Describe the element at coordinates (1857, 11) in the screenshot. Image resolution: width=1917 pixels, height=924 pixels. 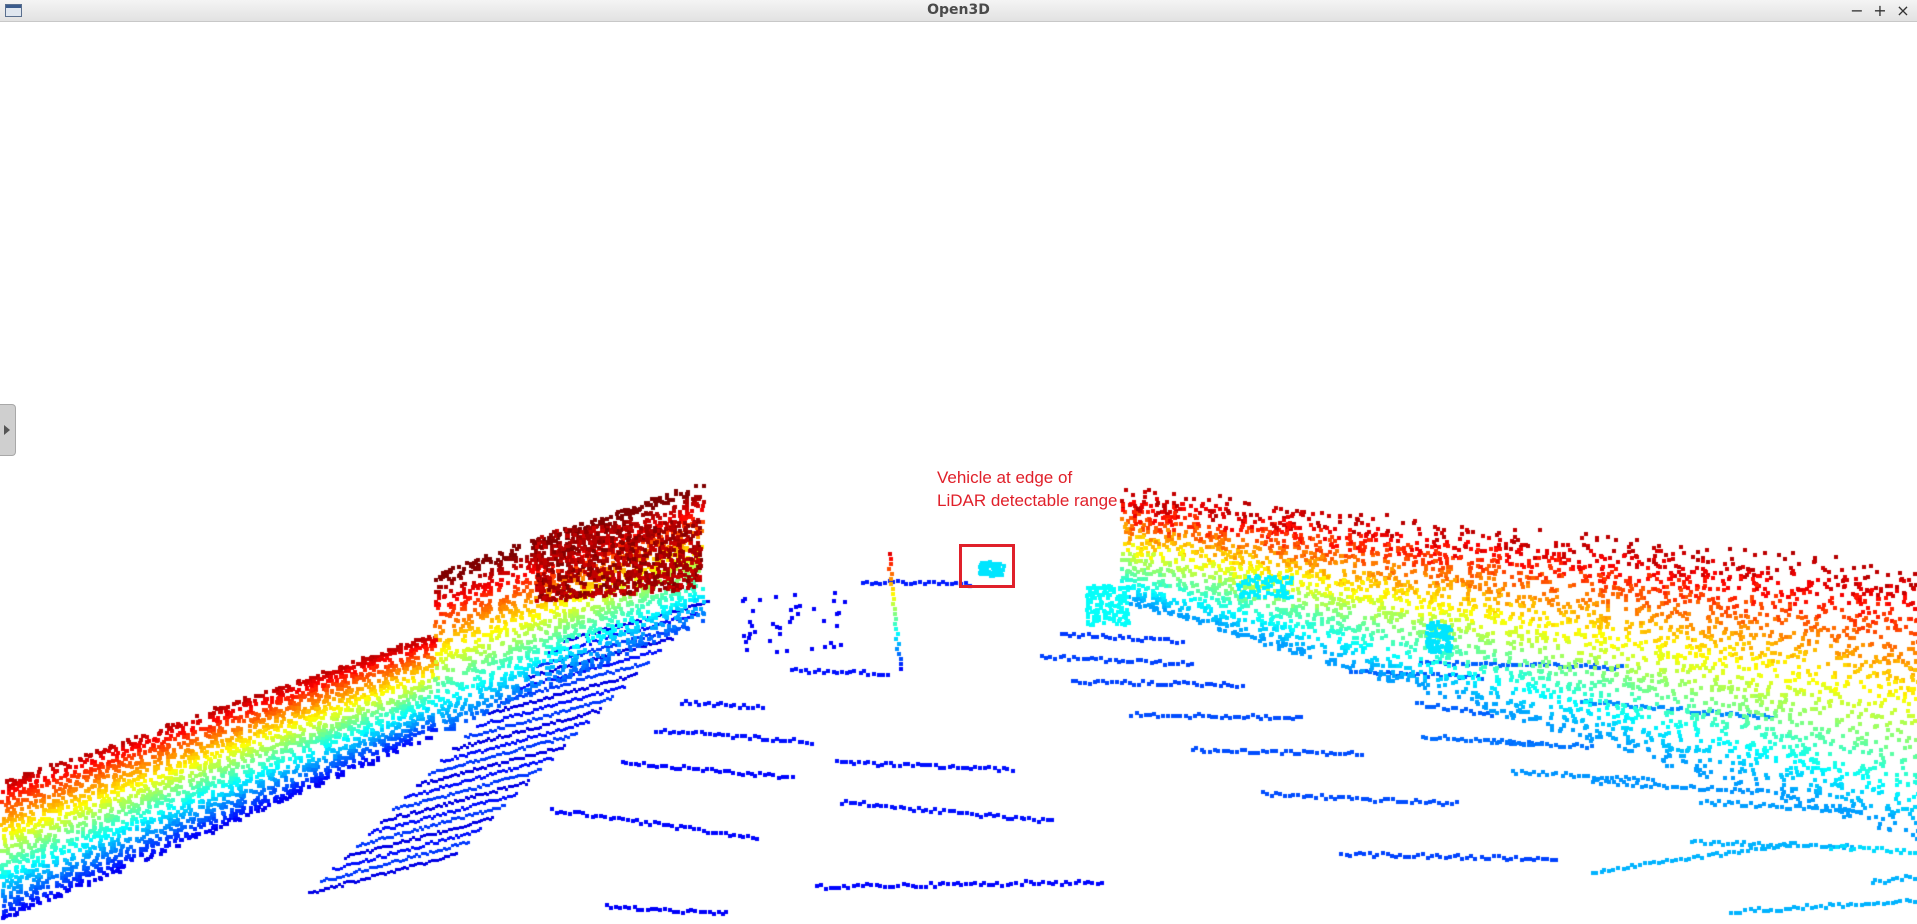
I see `minimize-button: −` at that location.